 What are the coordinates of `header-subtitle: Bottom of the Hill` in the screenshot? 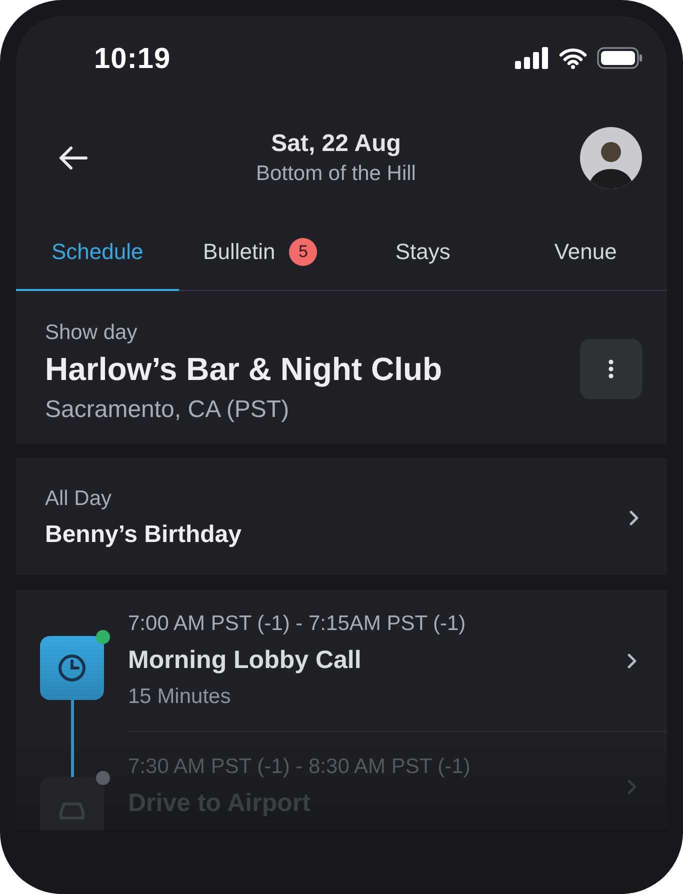 It's located at (336, 174).